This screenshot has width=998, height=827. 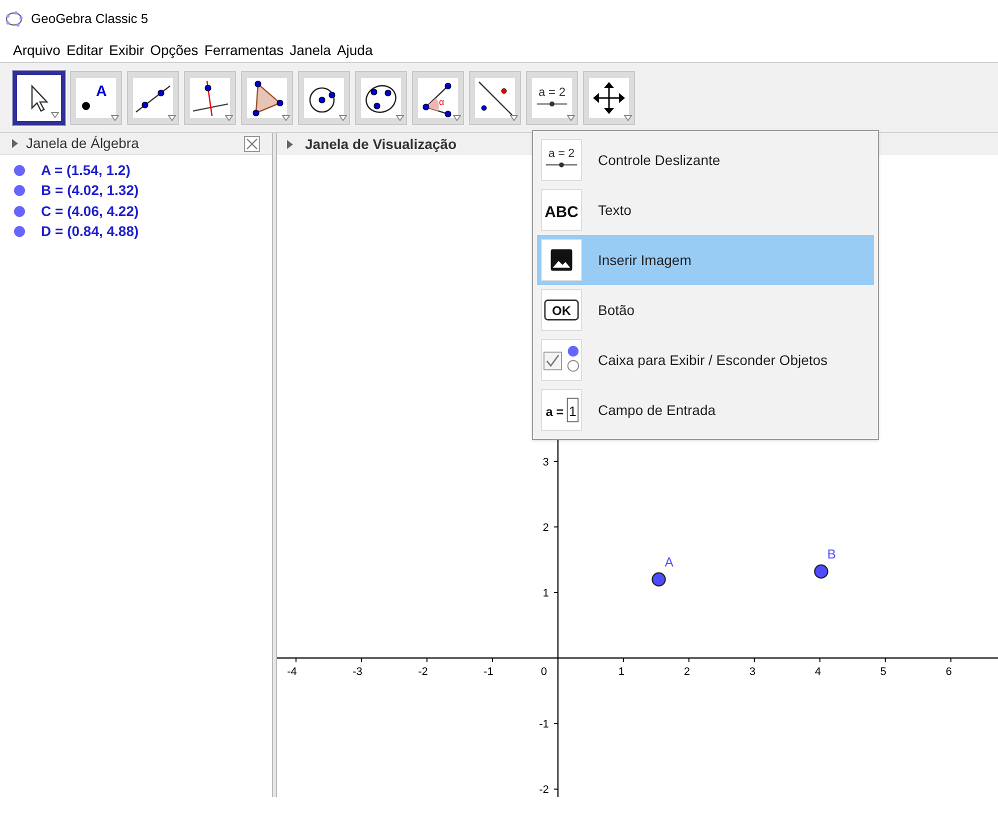 What do you see at coordinates (85, 170) in the screenshot?
I see `algebra-item: A = (1.54, 1.2)` at bounding box center [85, 170].